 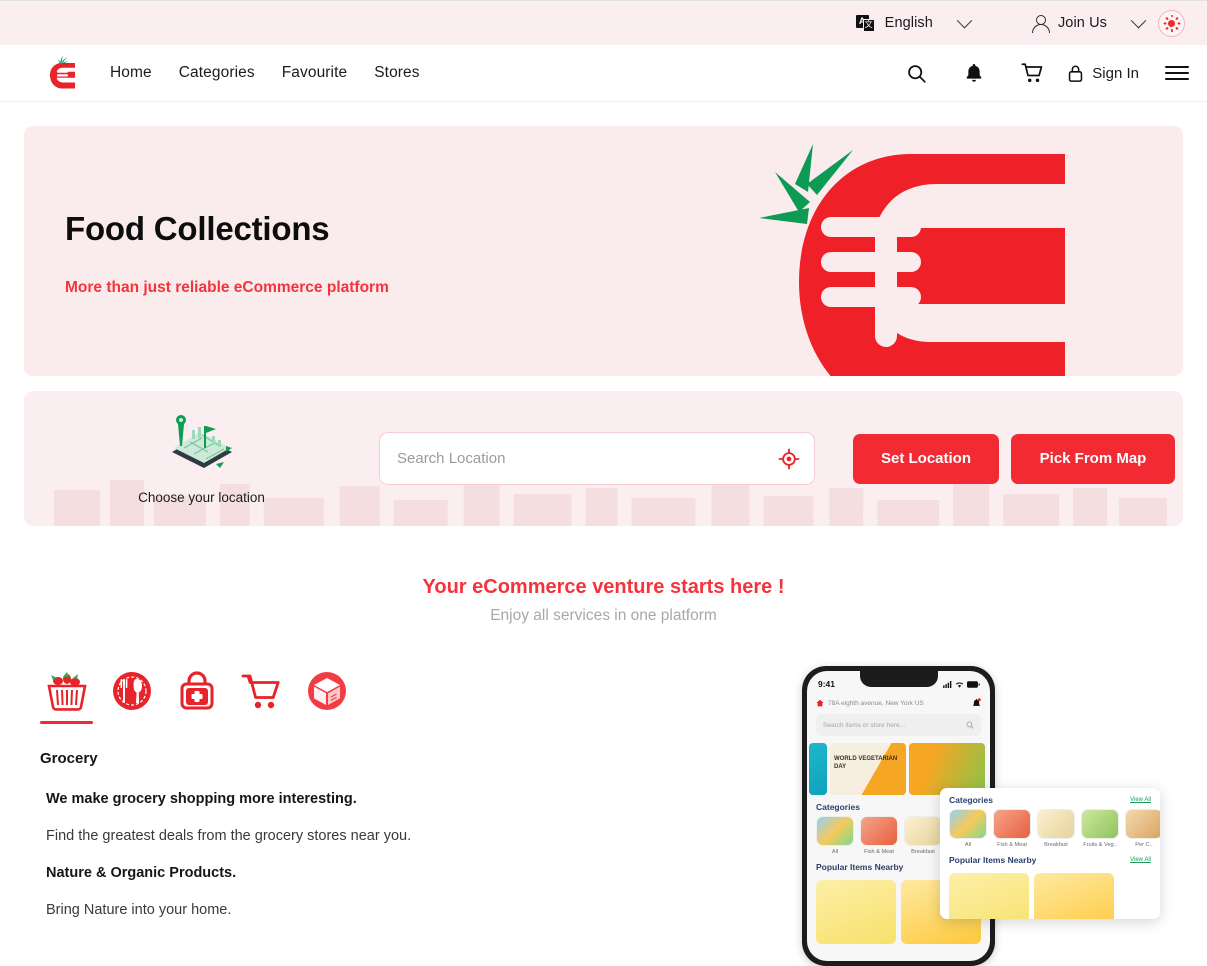 What do you see at coordinates (603, 22) in the screenshot?
I see `top-utility-bar: A 文 English Join Us` at bounding box center [603, 22].